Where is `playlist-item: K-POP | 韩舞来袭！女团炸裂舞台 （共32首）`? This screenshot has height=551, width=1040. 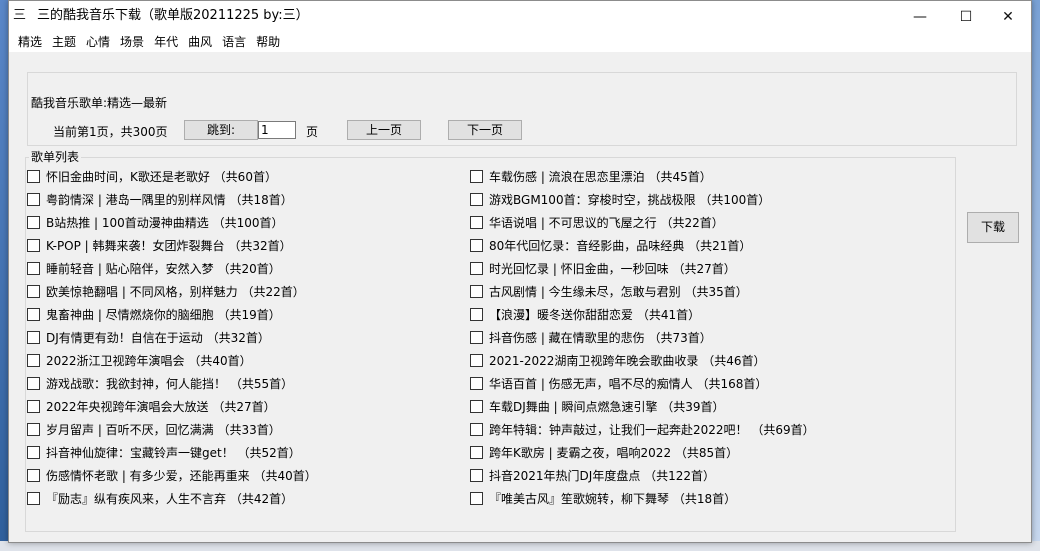
playlist-item: K-POP | 韩舞来袭！女团炸裂舞台 （共32首） is located at coordinates (159, 245).